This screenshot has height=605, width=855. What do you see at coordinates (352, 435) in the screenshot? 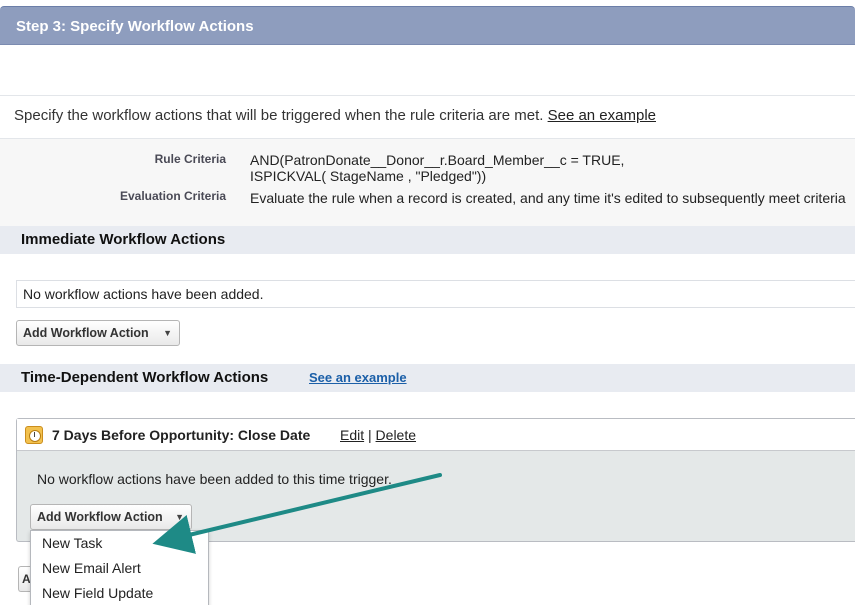
I see `edit-link: Edit` at bounding box center [352, 435].